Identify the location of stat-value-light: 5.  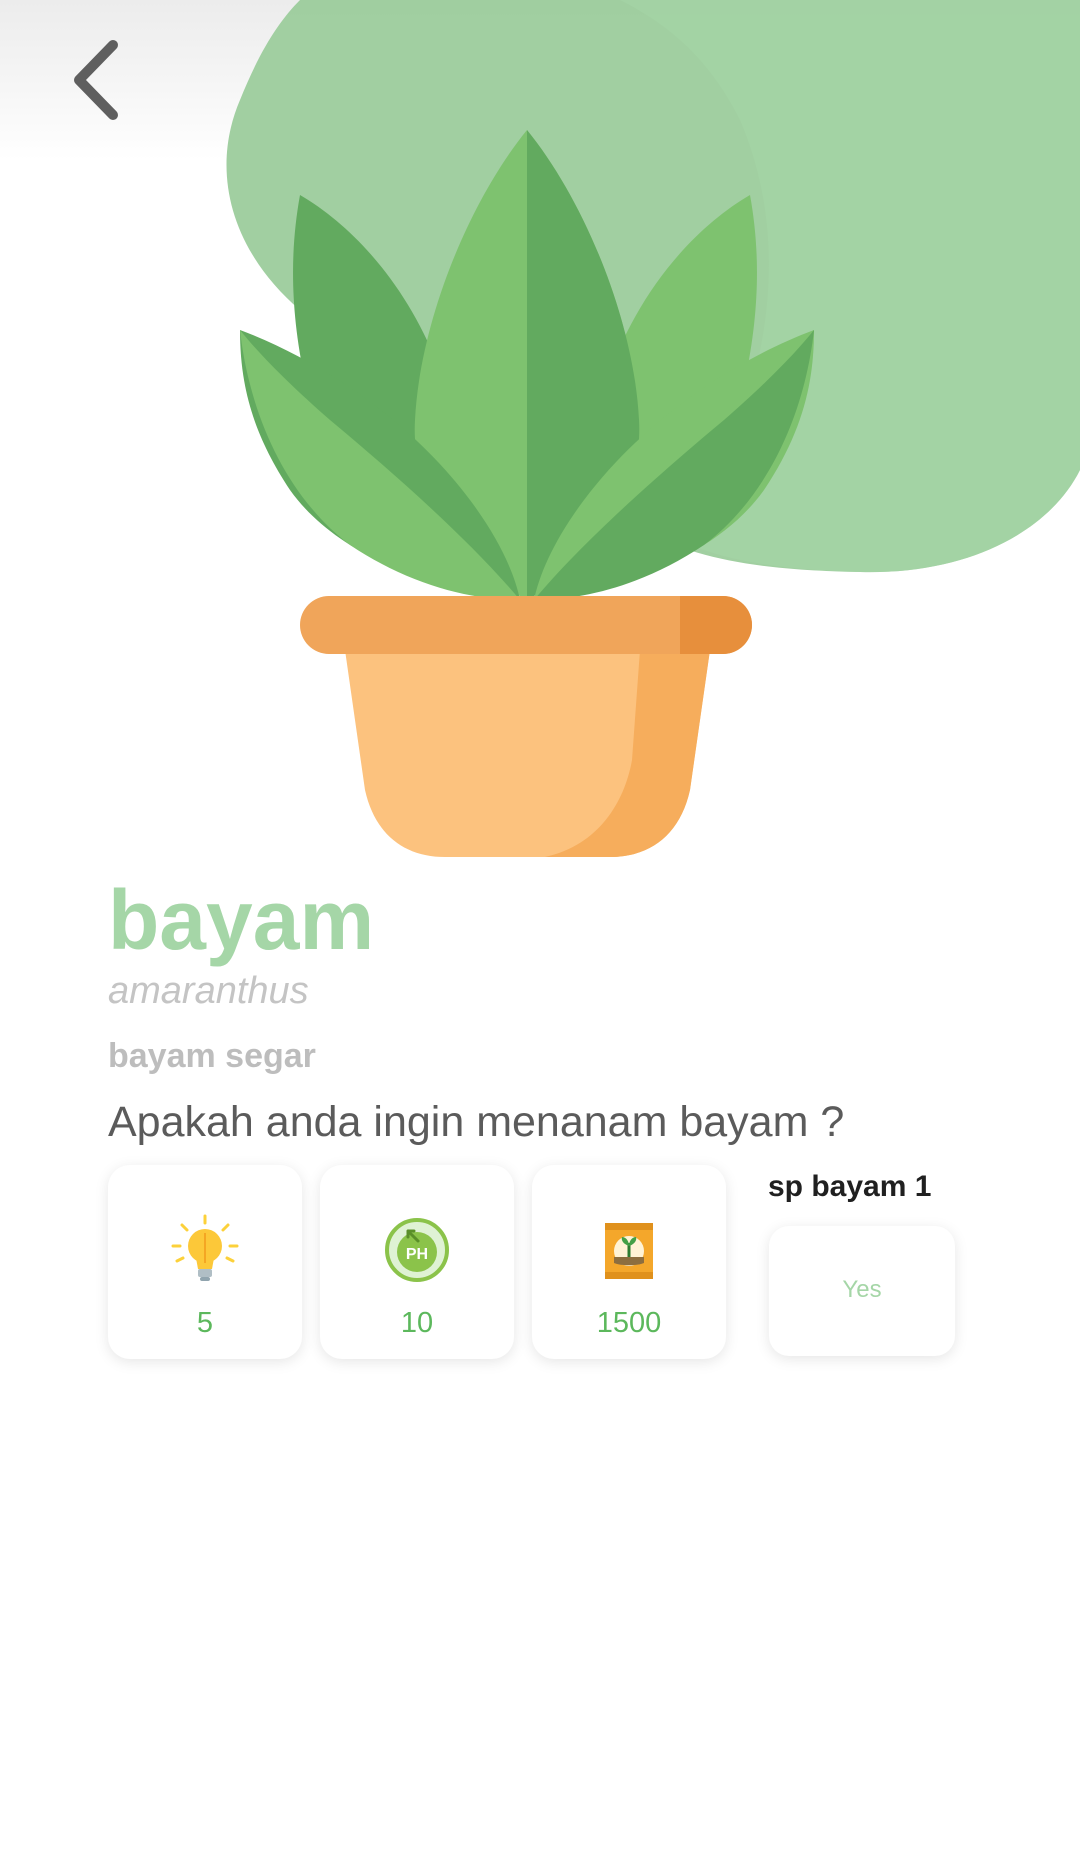
(205, 1323).